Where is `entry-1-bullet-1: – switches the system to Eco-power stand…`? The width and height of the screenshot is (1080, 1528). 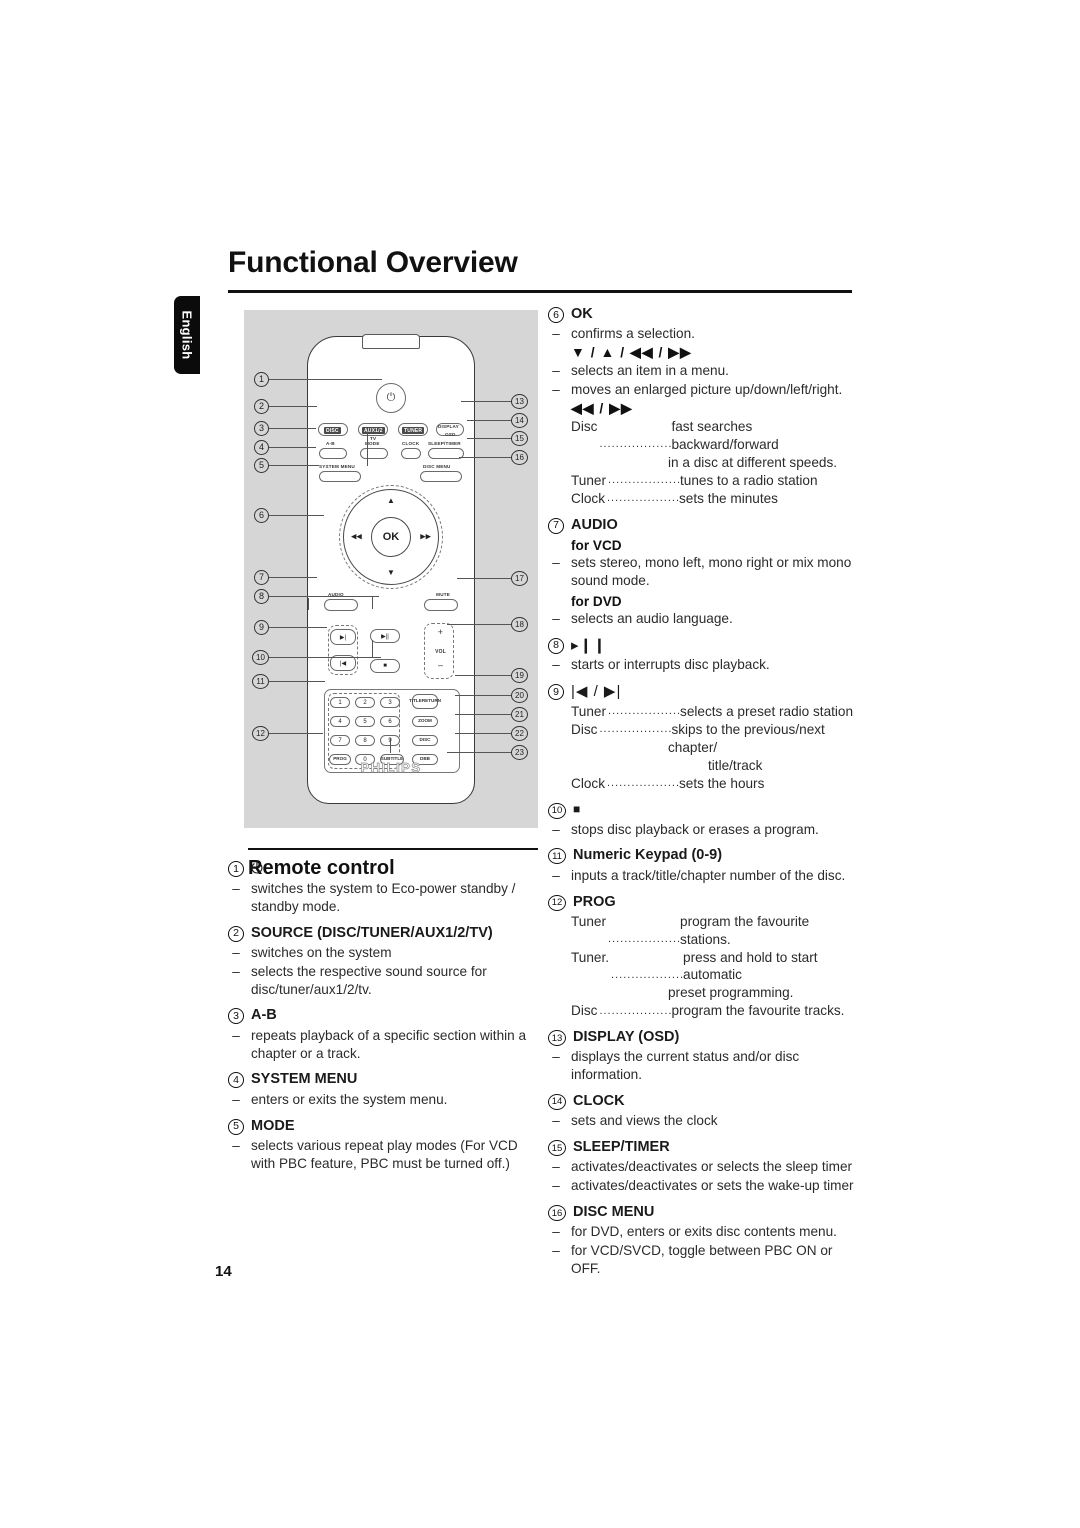
entry-1-bullet-1: – switches the system to Eco-power stand… is located at coordinates (383, 898).